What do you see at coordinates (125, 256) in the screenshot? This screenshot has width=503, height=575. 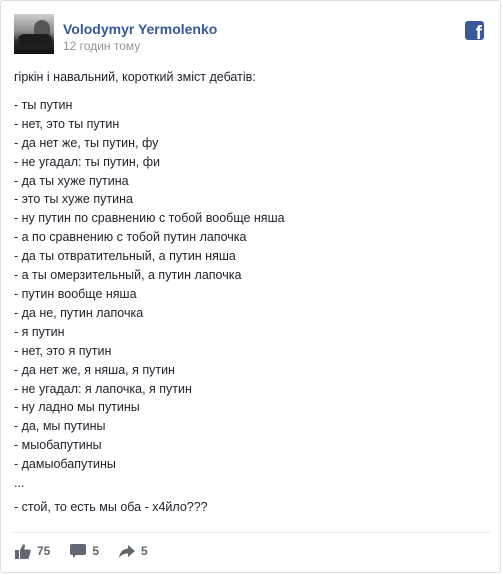 I see `post-line: - да ты отвратительный, а путин няша` at bounding box center [125, 256].